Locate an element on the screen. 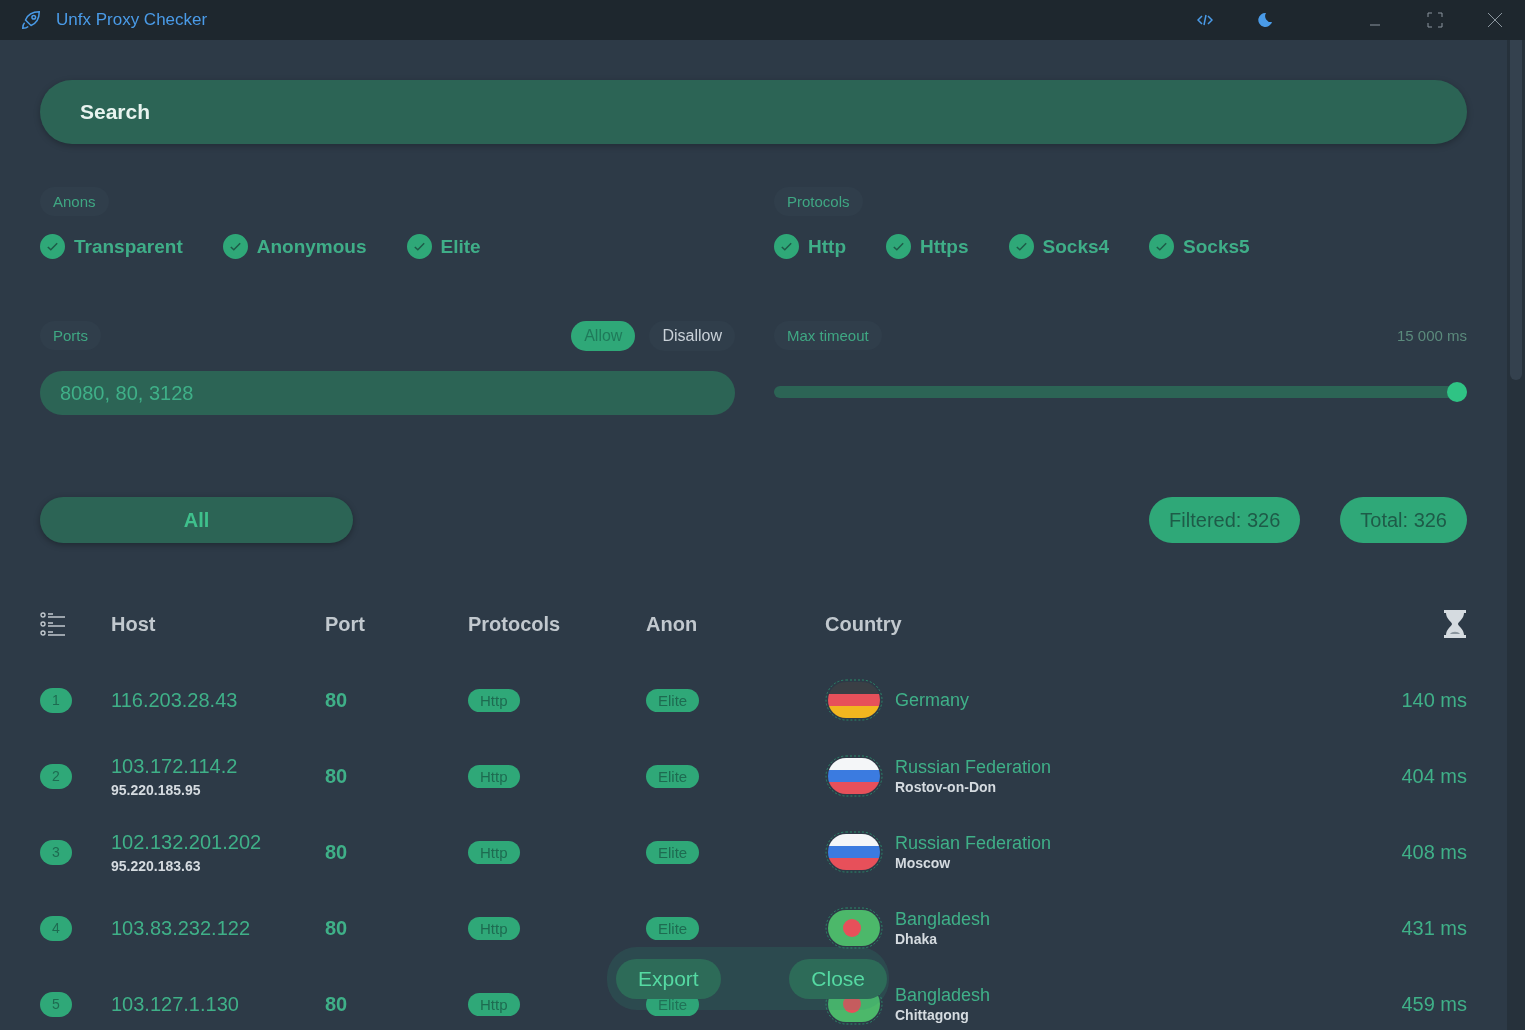 The width and height of the screenshot is (1525, 1030). column-header: Anon is located at coordinates (735, 624).